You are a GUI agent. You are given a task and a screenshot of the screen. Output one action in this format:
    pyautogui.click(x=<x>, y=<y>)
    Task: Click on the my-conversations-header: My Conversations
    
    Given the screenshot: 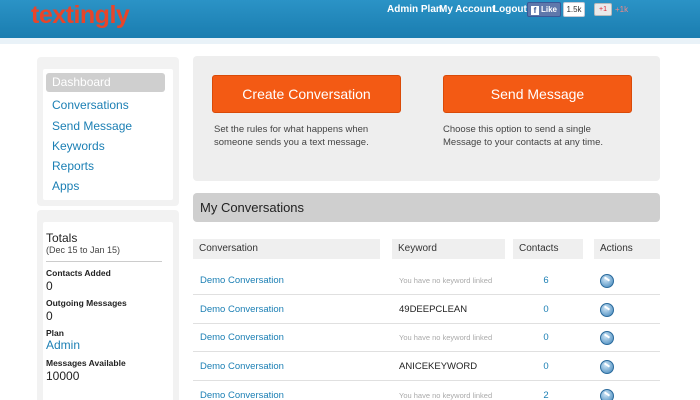 What is the action you would take?
    pyautogui.click(x=426, y=207)
    